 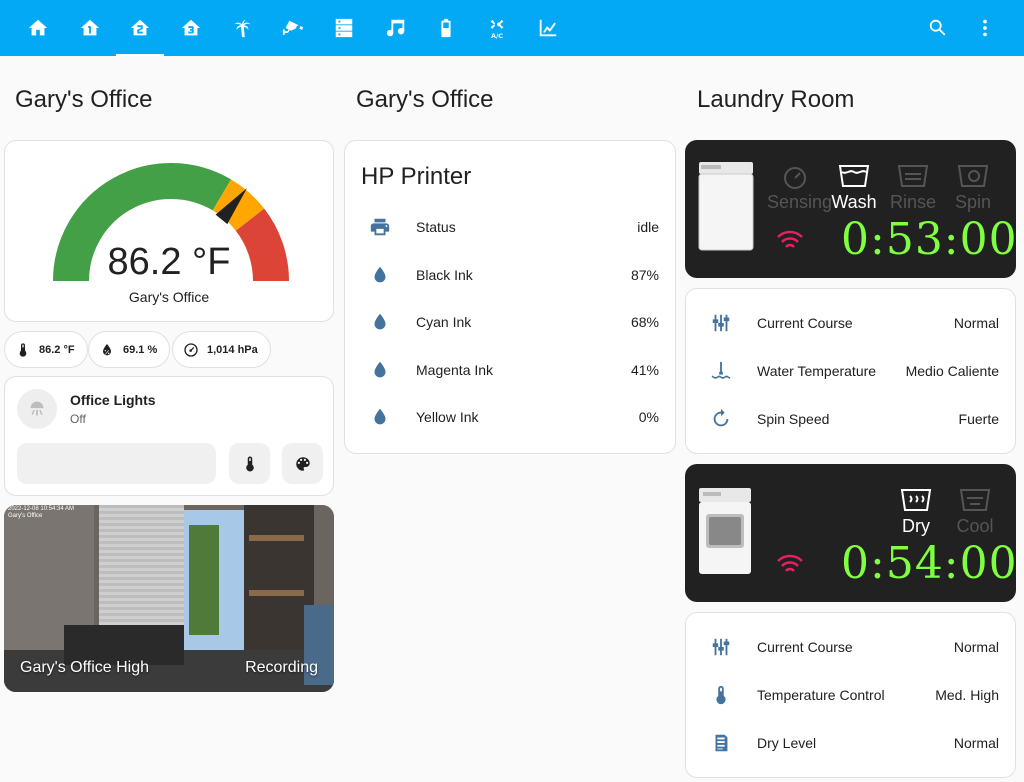 I want to click on badge-temperature: 86.2 °F, so click(x=46, y=349).